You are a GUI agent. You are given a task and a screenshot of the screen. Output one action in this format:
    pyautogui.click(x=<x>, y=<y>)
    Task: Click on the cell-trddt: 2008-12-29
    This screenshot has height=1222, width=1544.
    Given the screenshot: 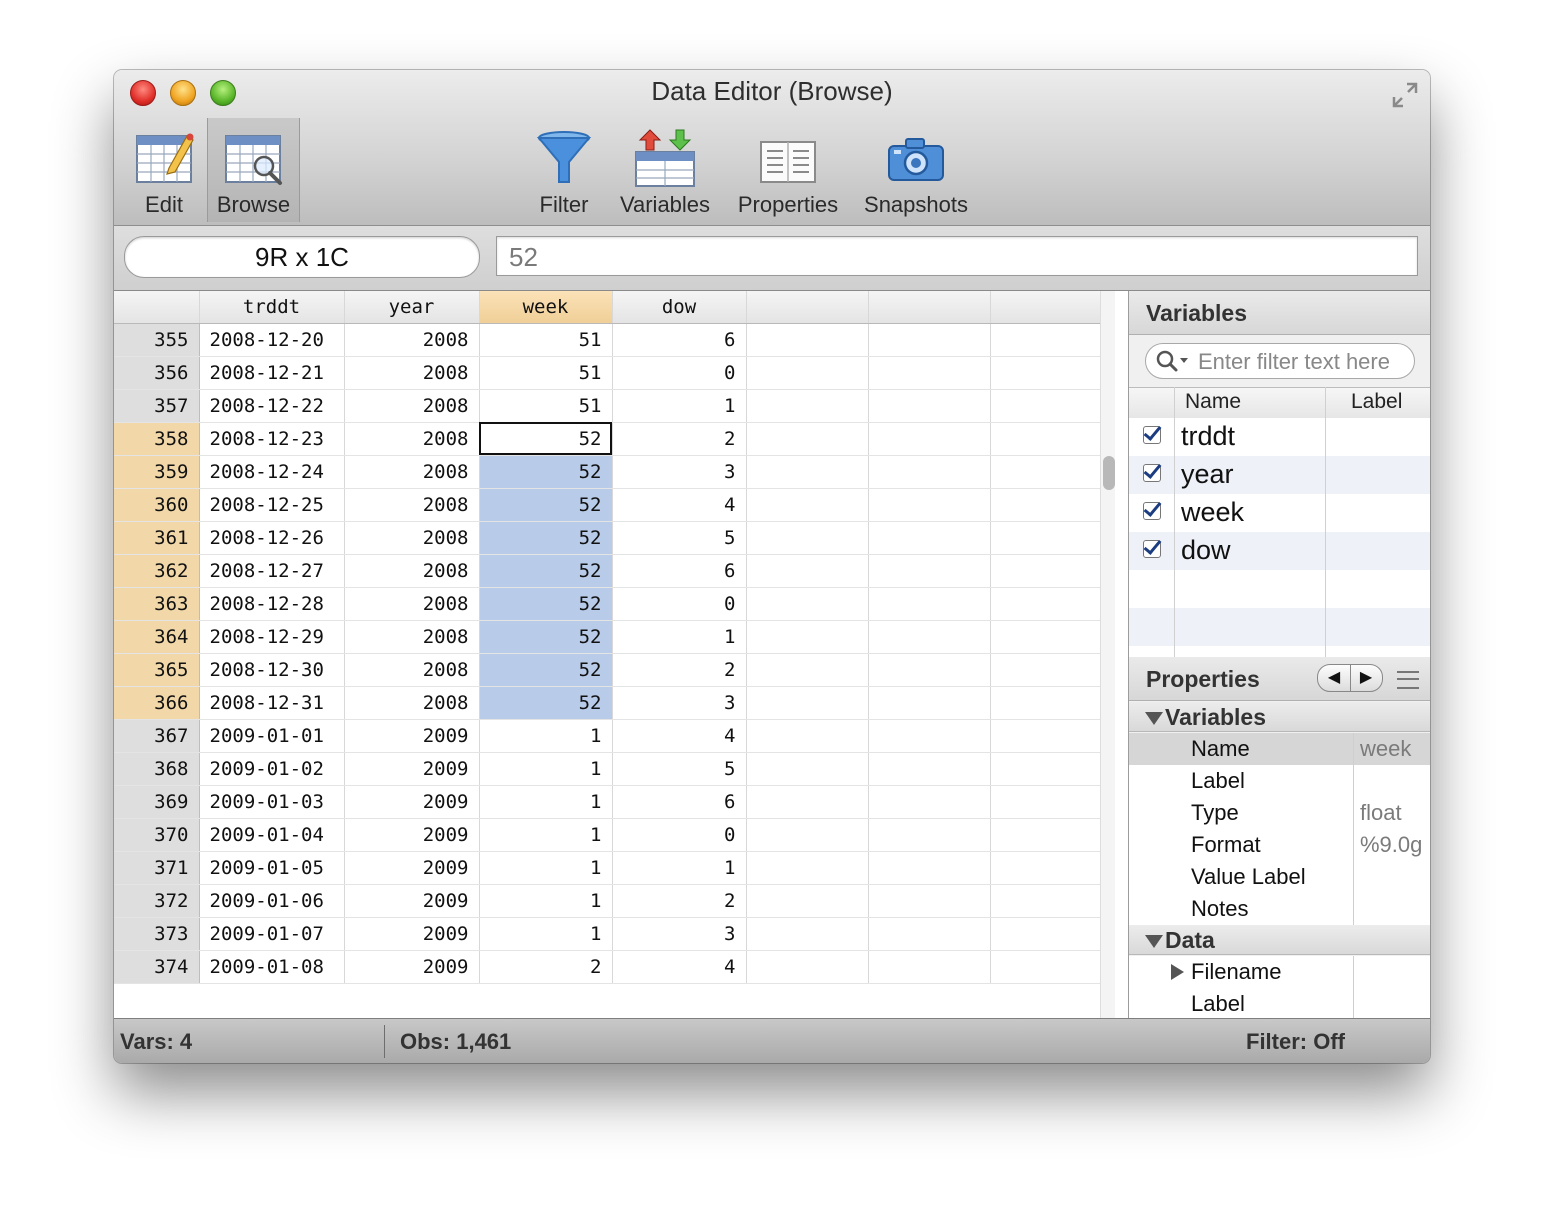 What is the action you would take?
    pyautogui.click(x=272, y=637)
    